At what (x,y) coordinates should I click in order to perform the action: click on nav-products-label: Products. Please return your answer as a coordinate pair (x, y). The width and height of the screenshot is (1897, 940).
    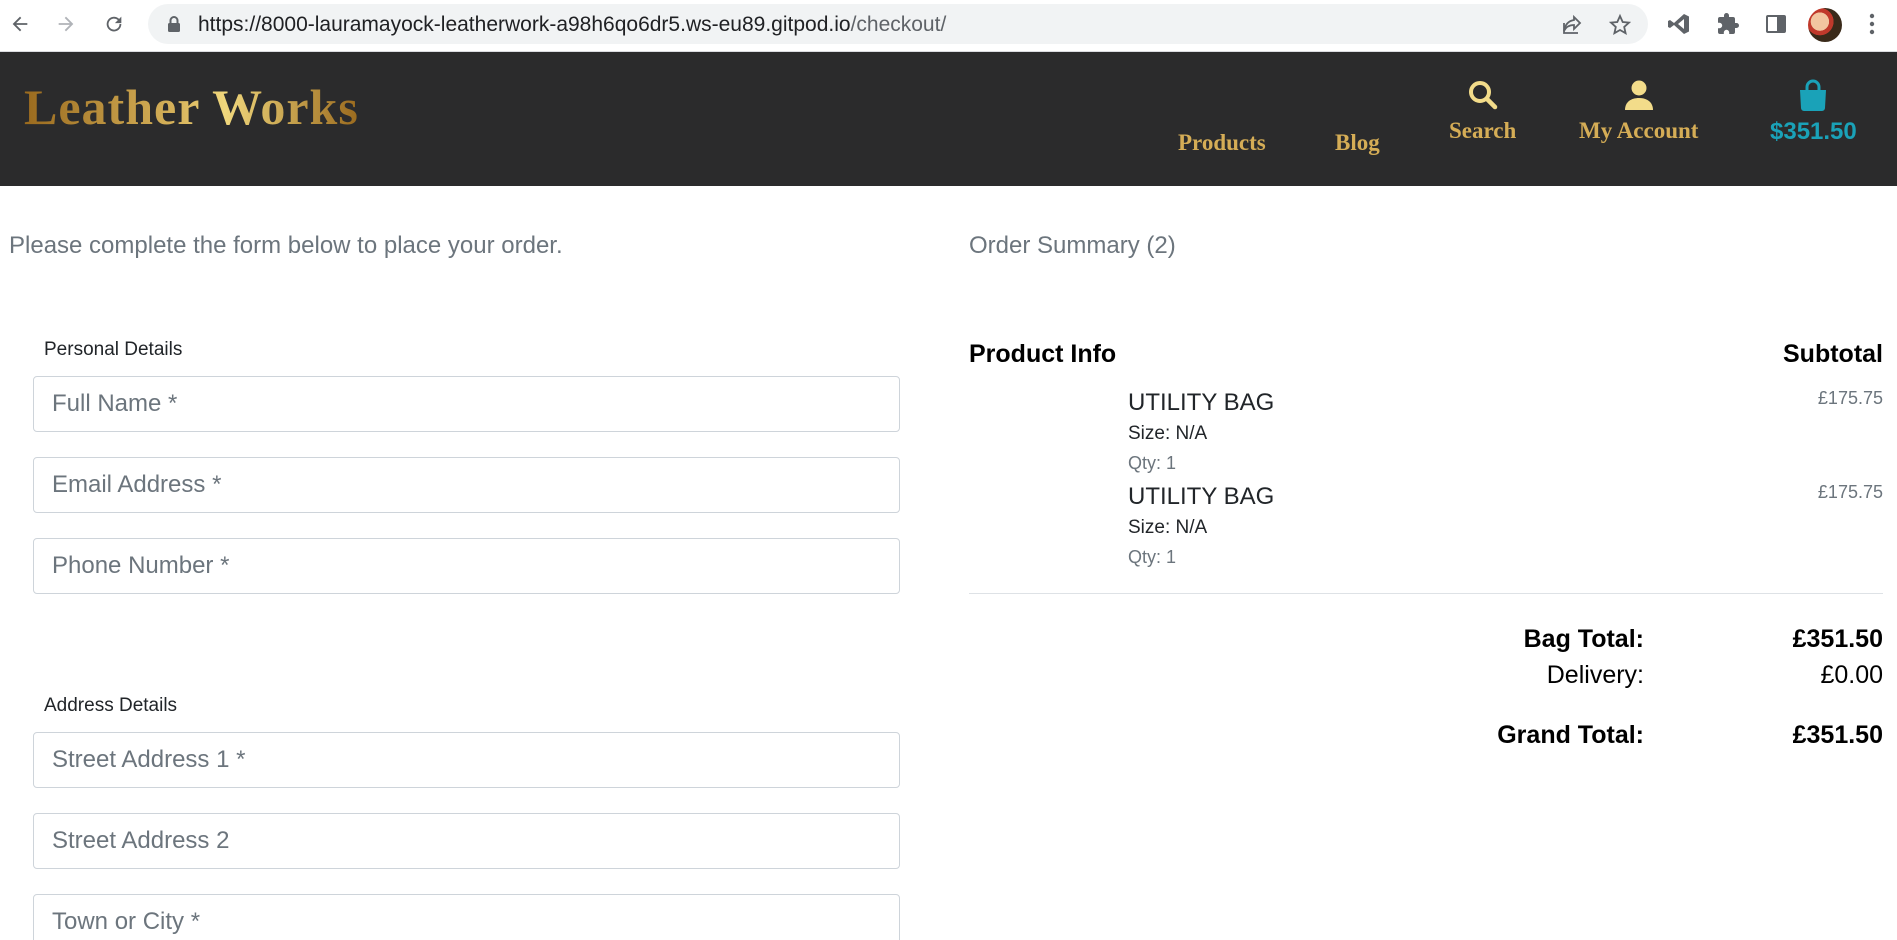
    Looking at the image, I should click on (1222, 142).